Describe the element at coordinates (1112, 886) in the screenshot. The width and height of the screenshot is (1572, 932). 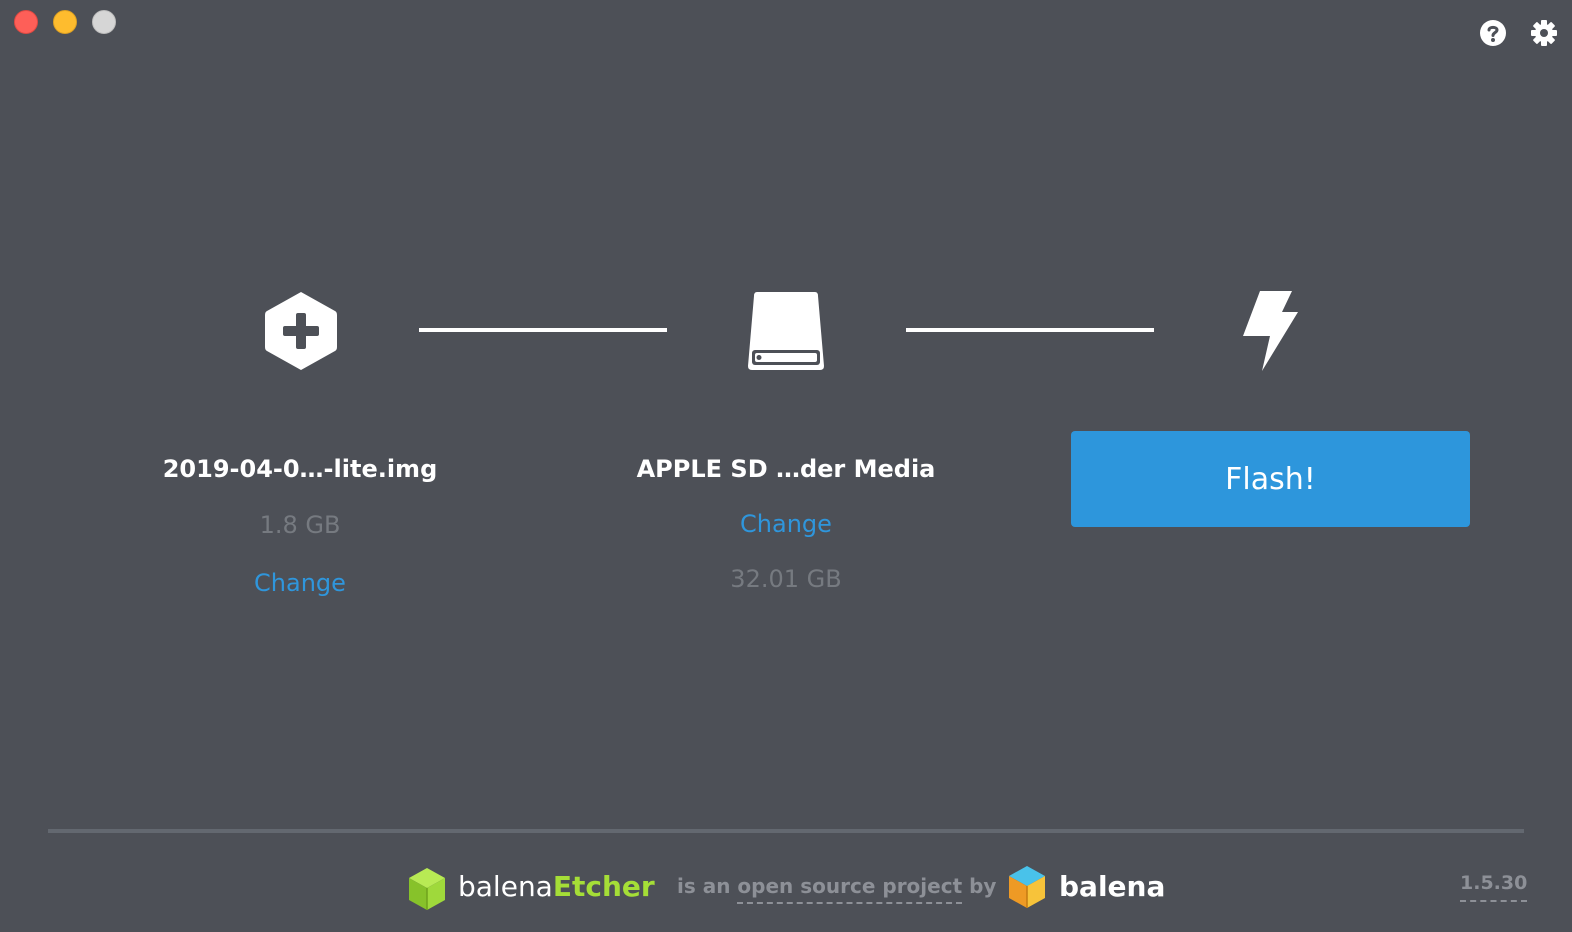
I see `balena-company-link: balena` at that location.